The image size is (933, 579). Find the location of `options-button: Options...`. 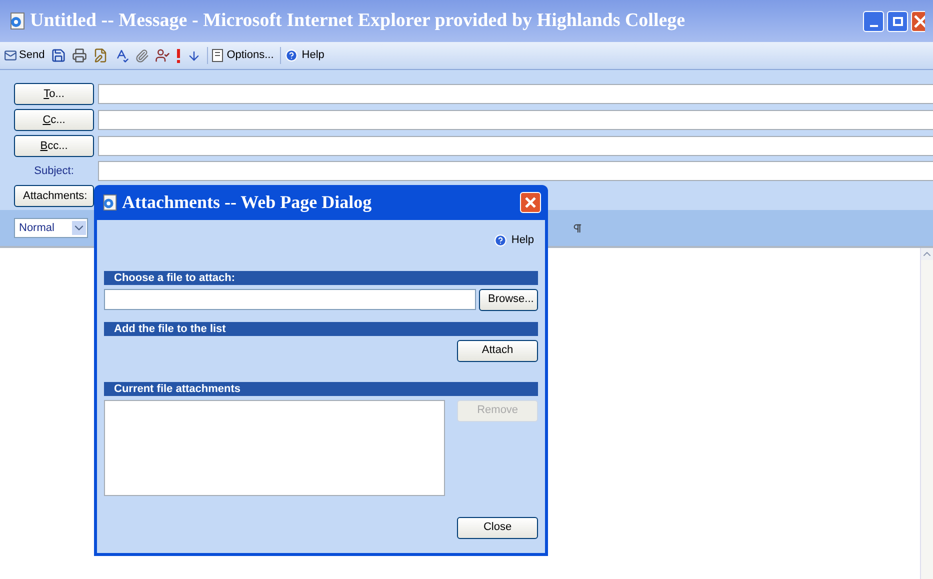

options-button: Options... is located at coordinates (240, 55).